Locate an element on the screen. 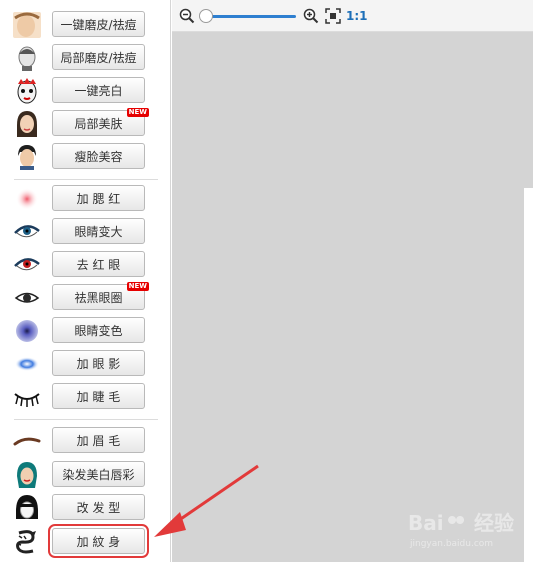  face-skin-smooth-icon is located at coordinates (27, 24).